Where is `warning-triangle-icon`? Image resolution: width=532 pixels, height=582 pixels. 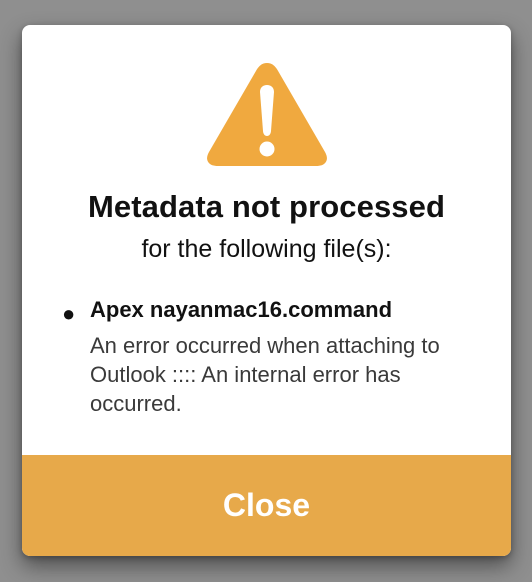
warning-triangle-icon is located at coordinates (266, 114).